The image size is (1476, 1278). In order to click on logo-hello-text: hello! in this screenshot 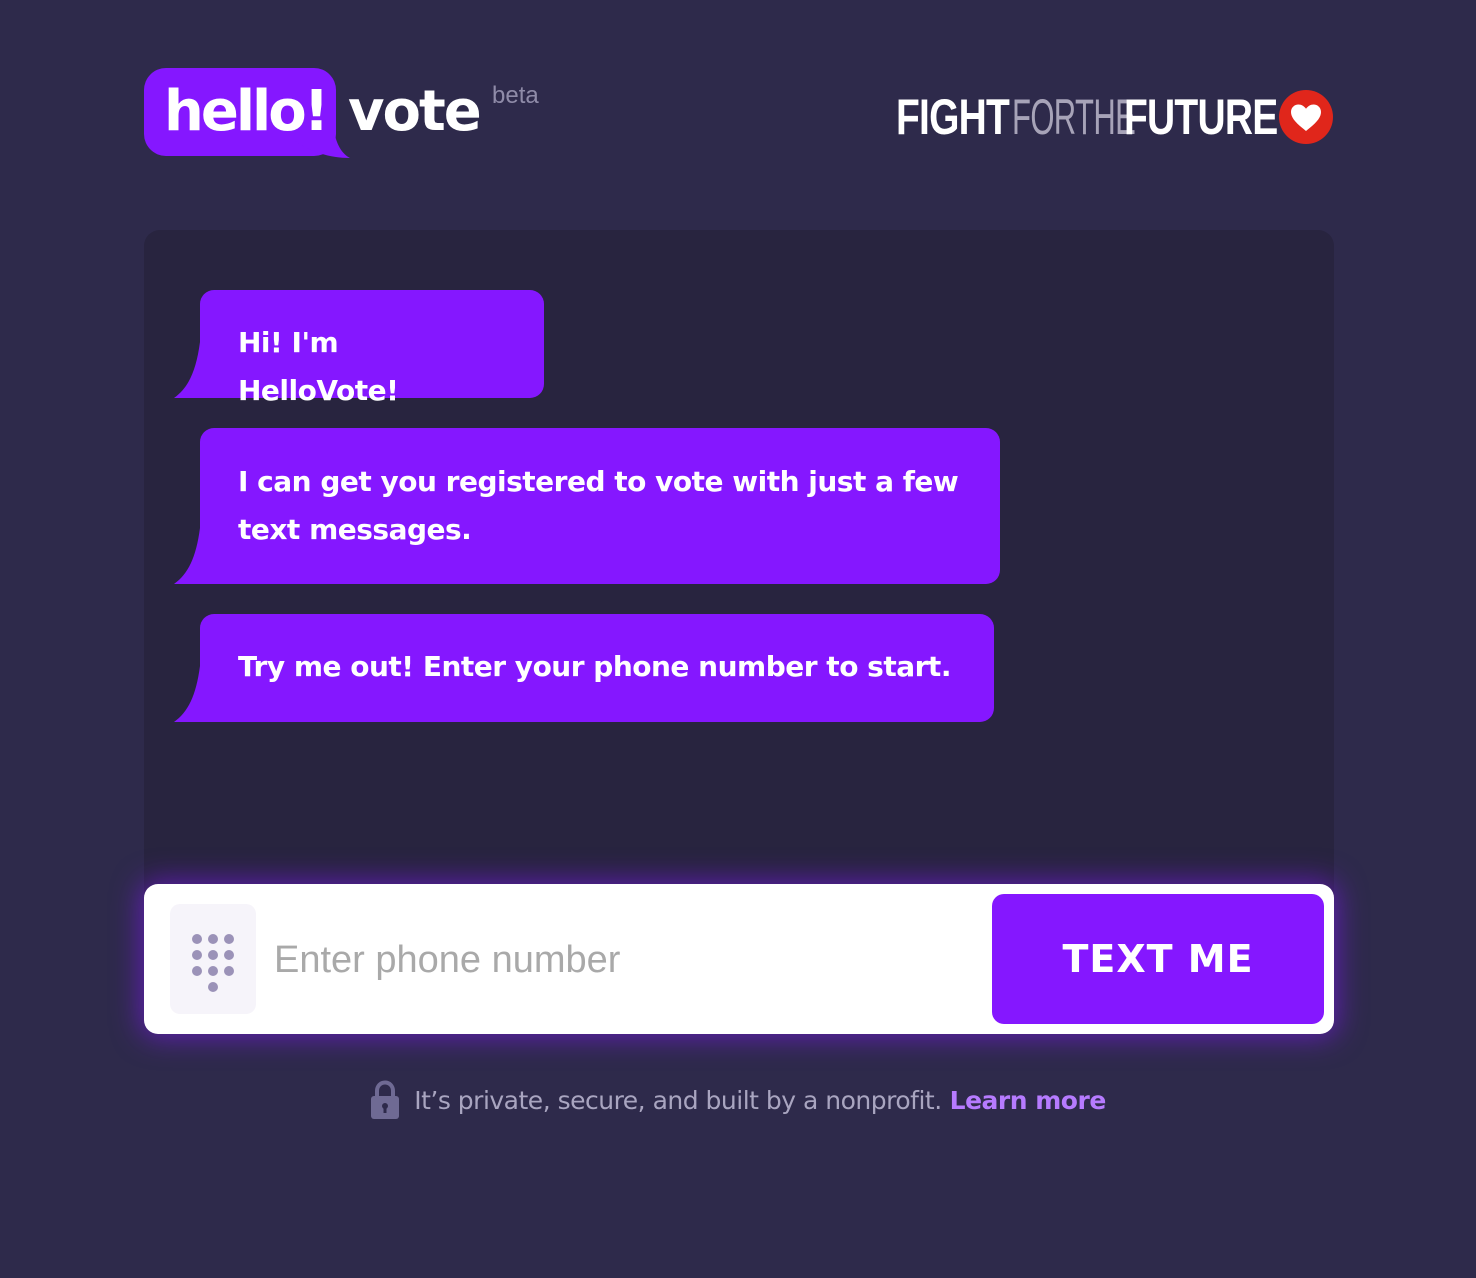, I will do `click(246, 111)`.